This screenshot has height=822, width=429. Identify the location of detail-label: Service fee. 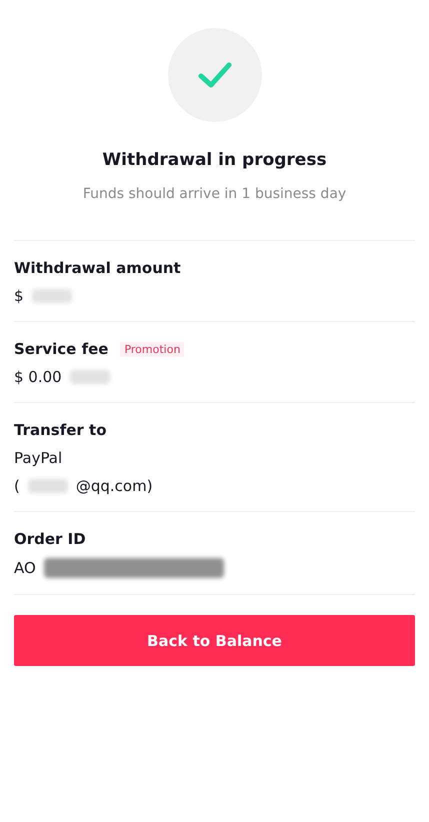
(61, 349).